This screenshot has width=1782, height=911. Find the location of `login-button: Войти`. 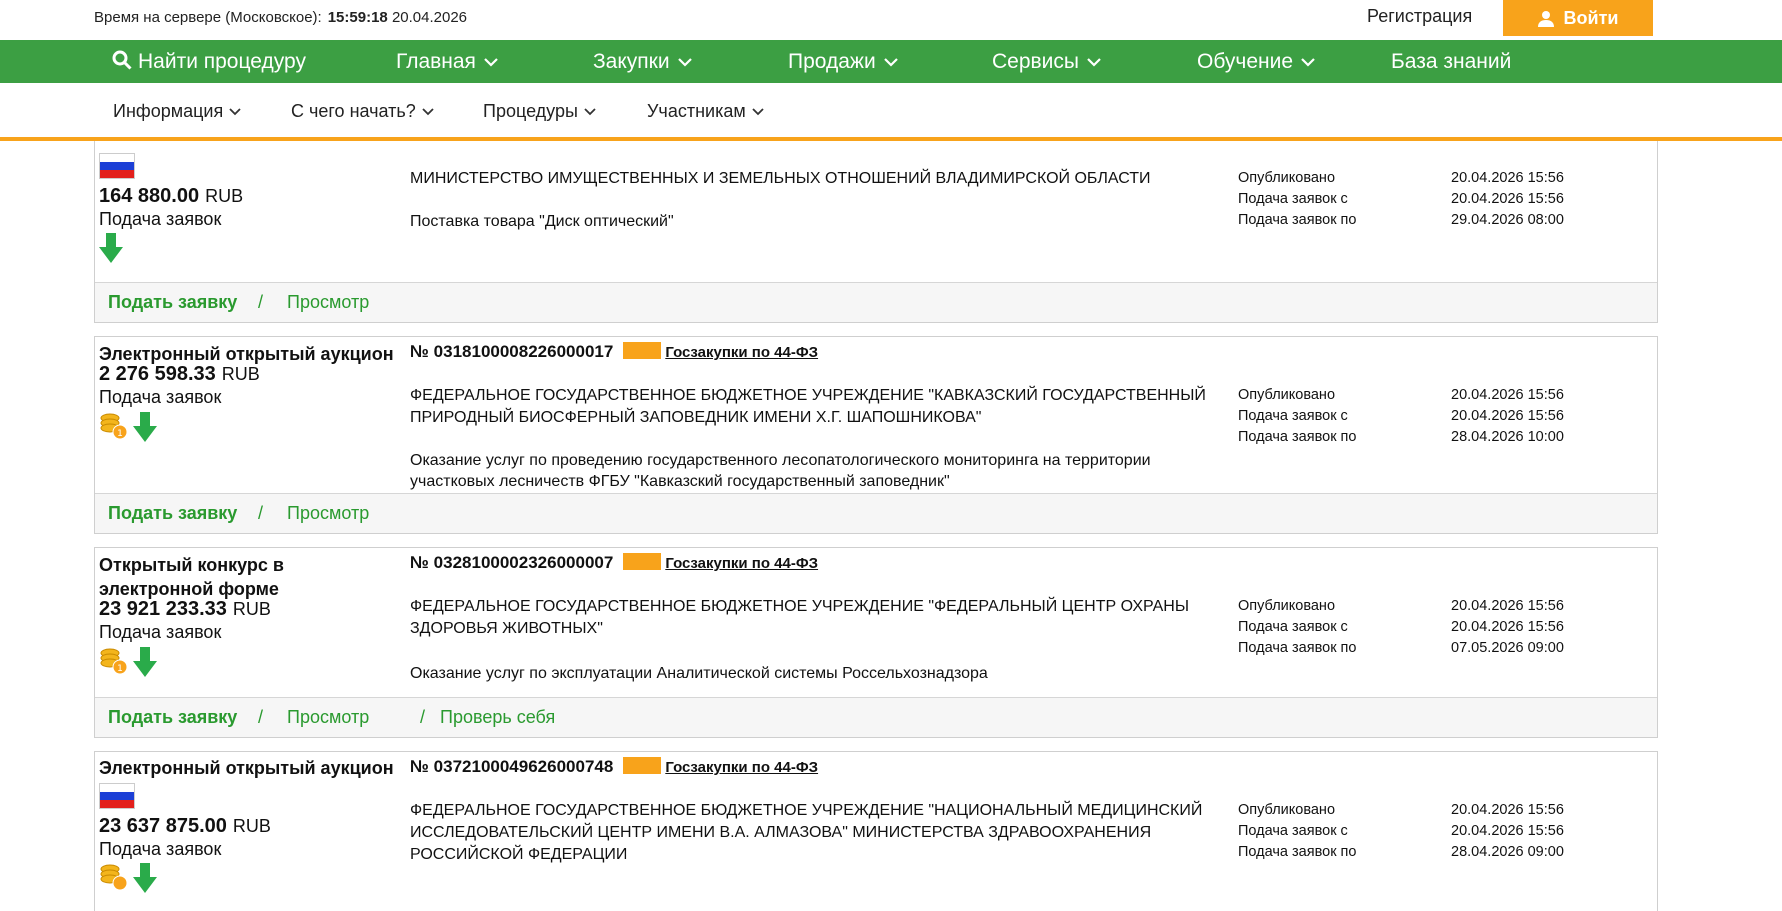

login-button: Войти is located at coordinates (1578, 18).